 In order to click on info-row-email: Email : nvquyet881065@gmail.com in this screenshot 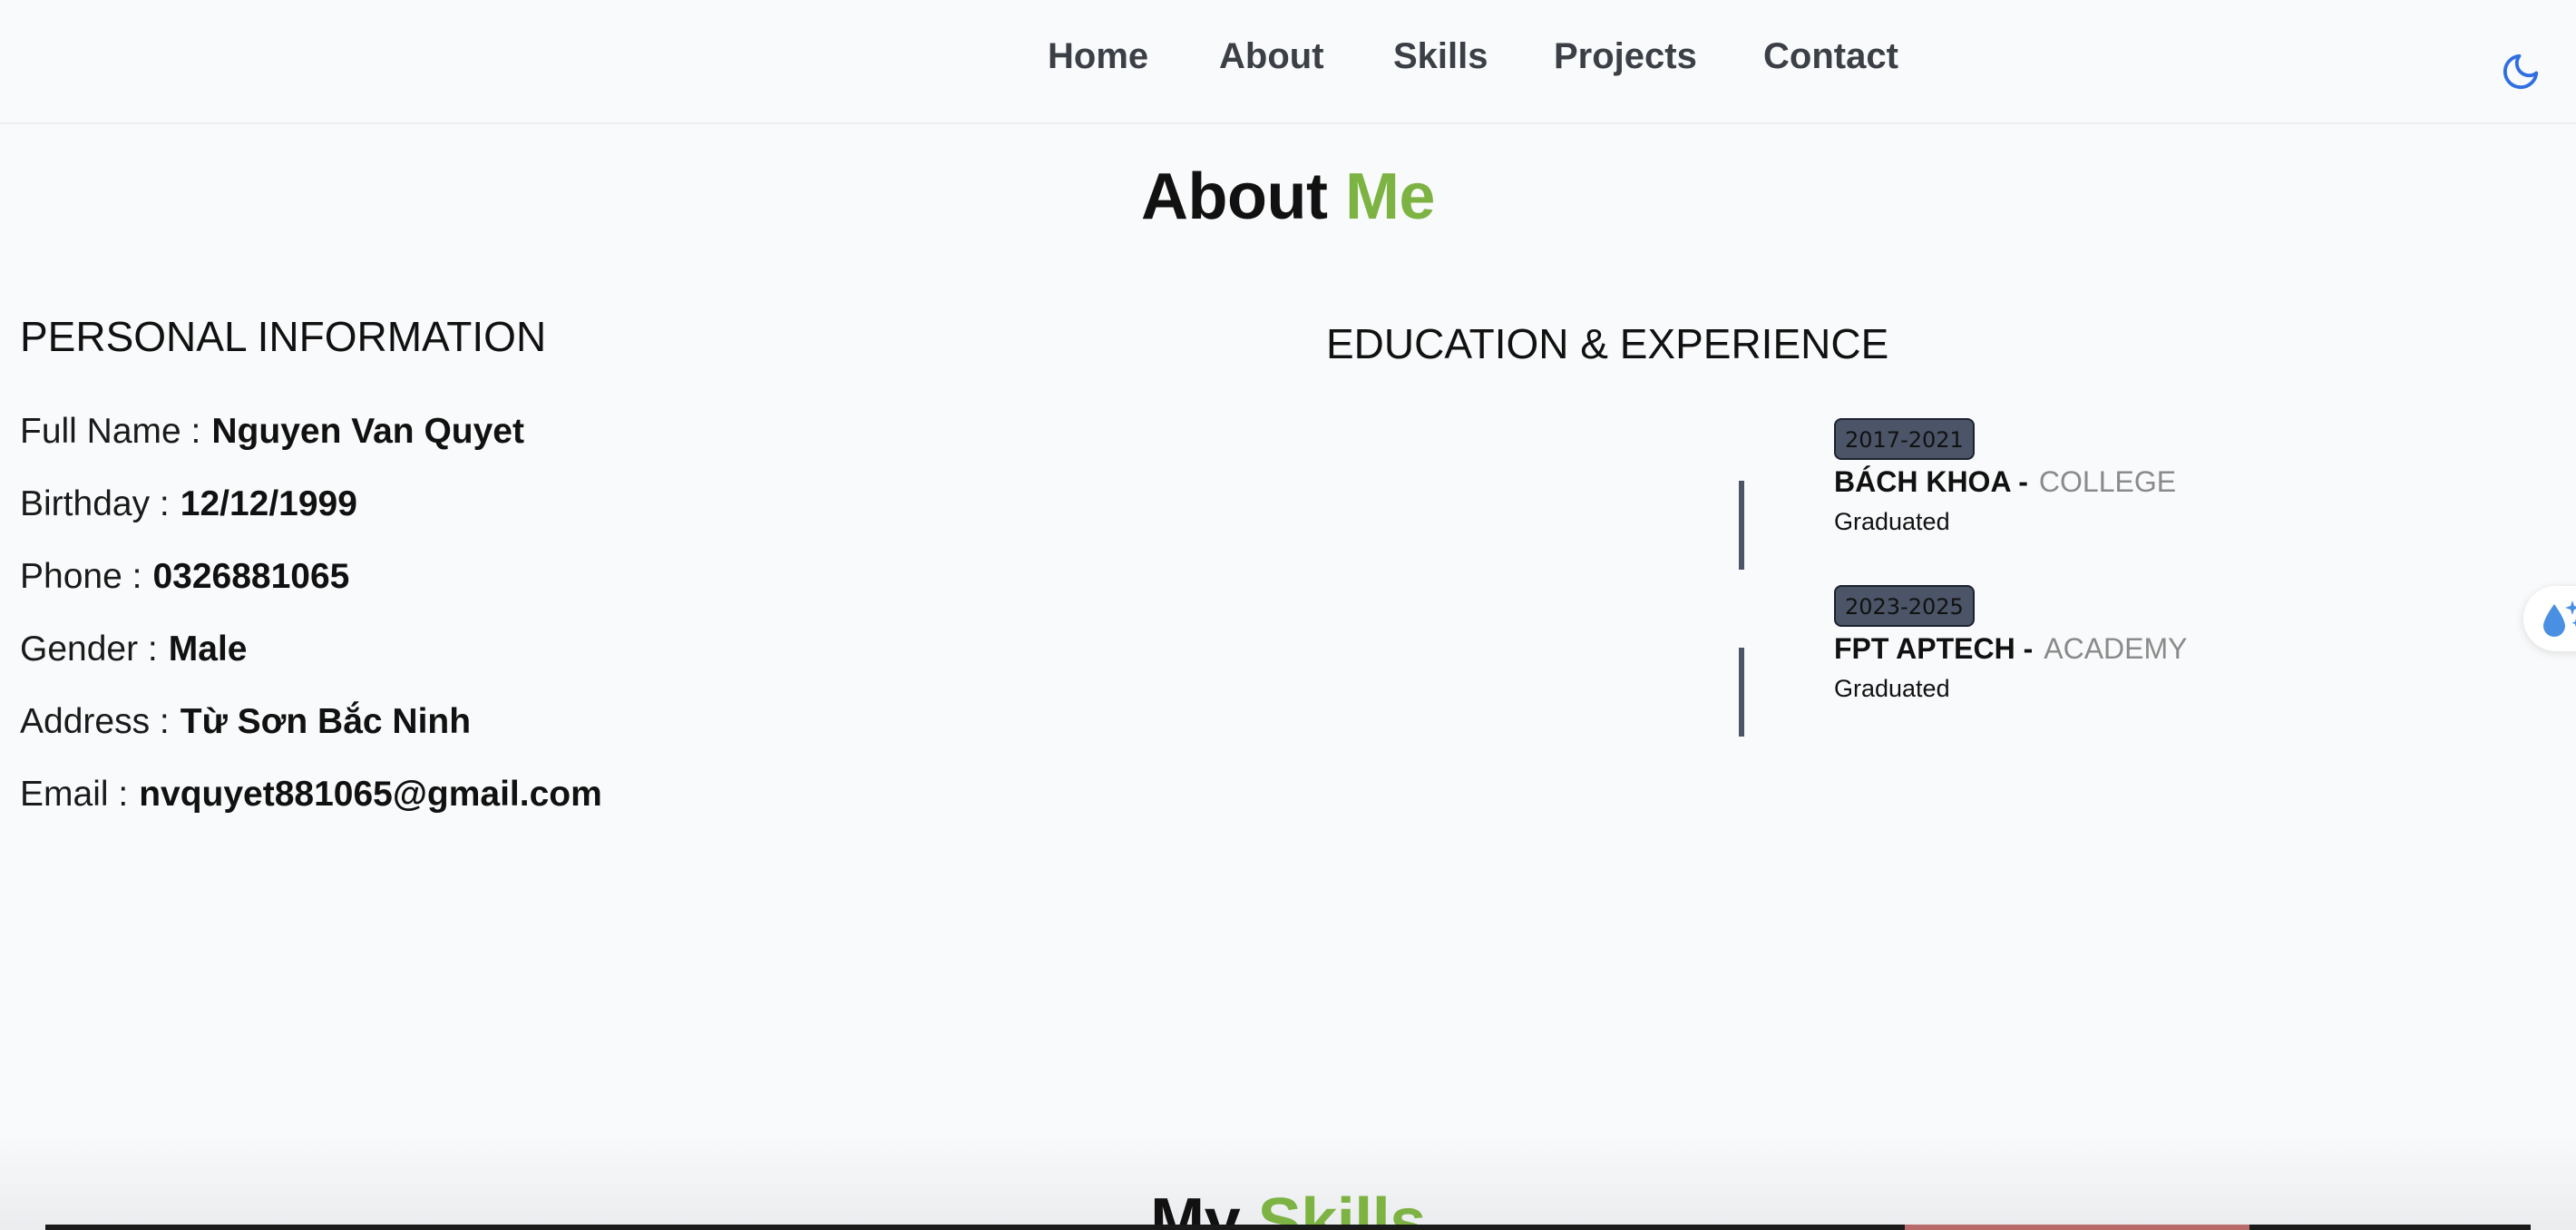, I will do `click(311, 811)`.